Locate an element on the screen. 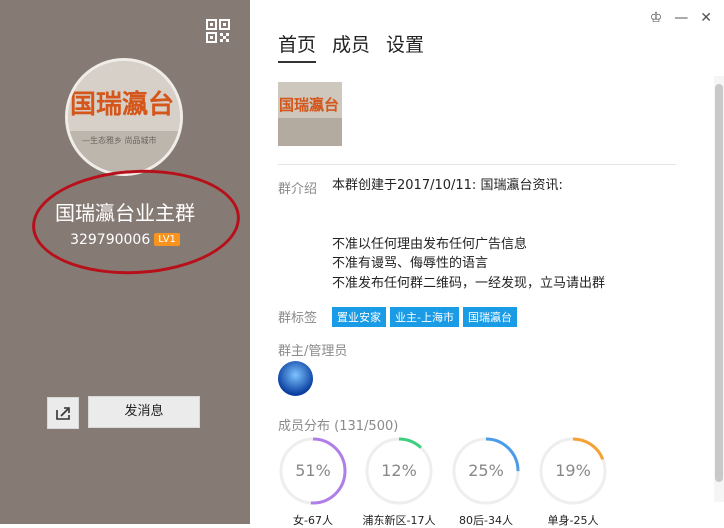 Image resolution: width=724 pixels, height=528 pixels. photo-logo-text: 国瑞瀛台 is located at coordinates (309, 105).